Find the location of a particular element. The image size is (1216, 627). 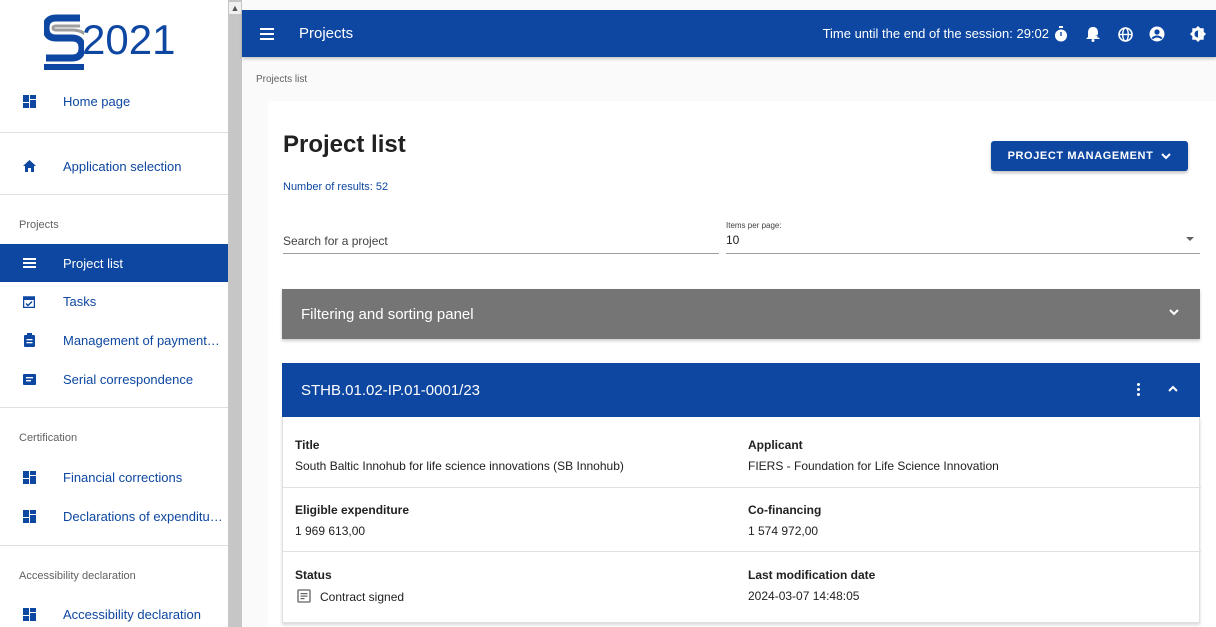

chevron-up-icon is located at coordinates (1173, 388).